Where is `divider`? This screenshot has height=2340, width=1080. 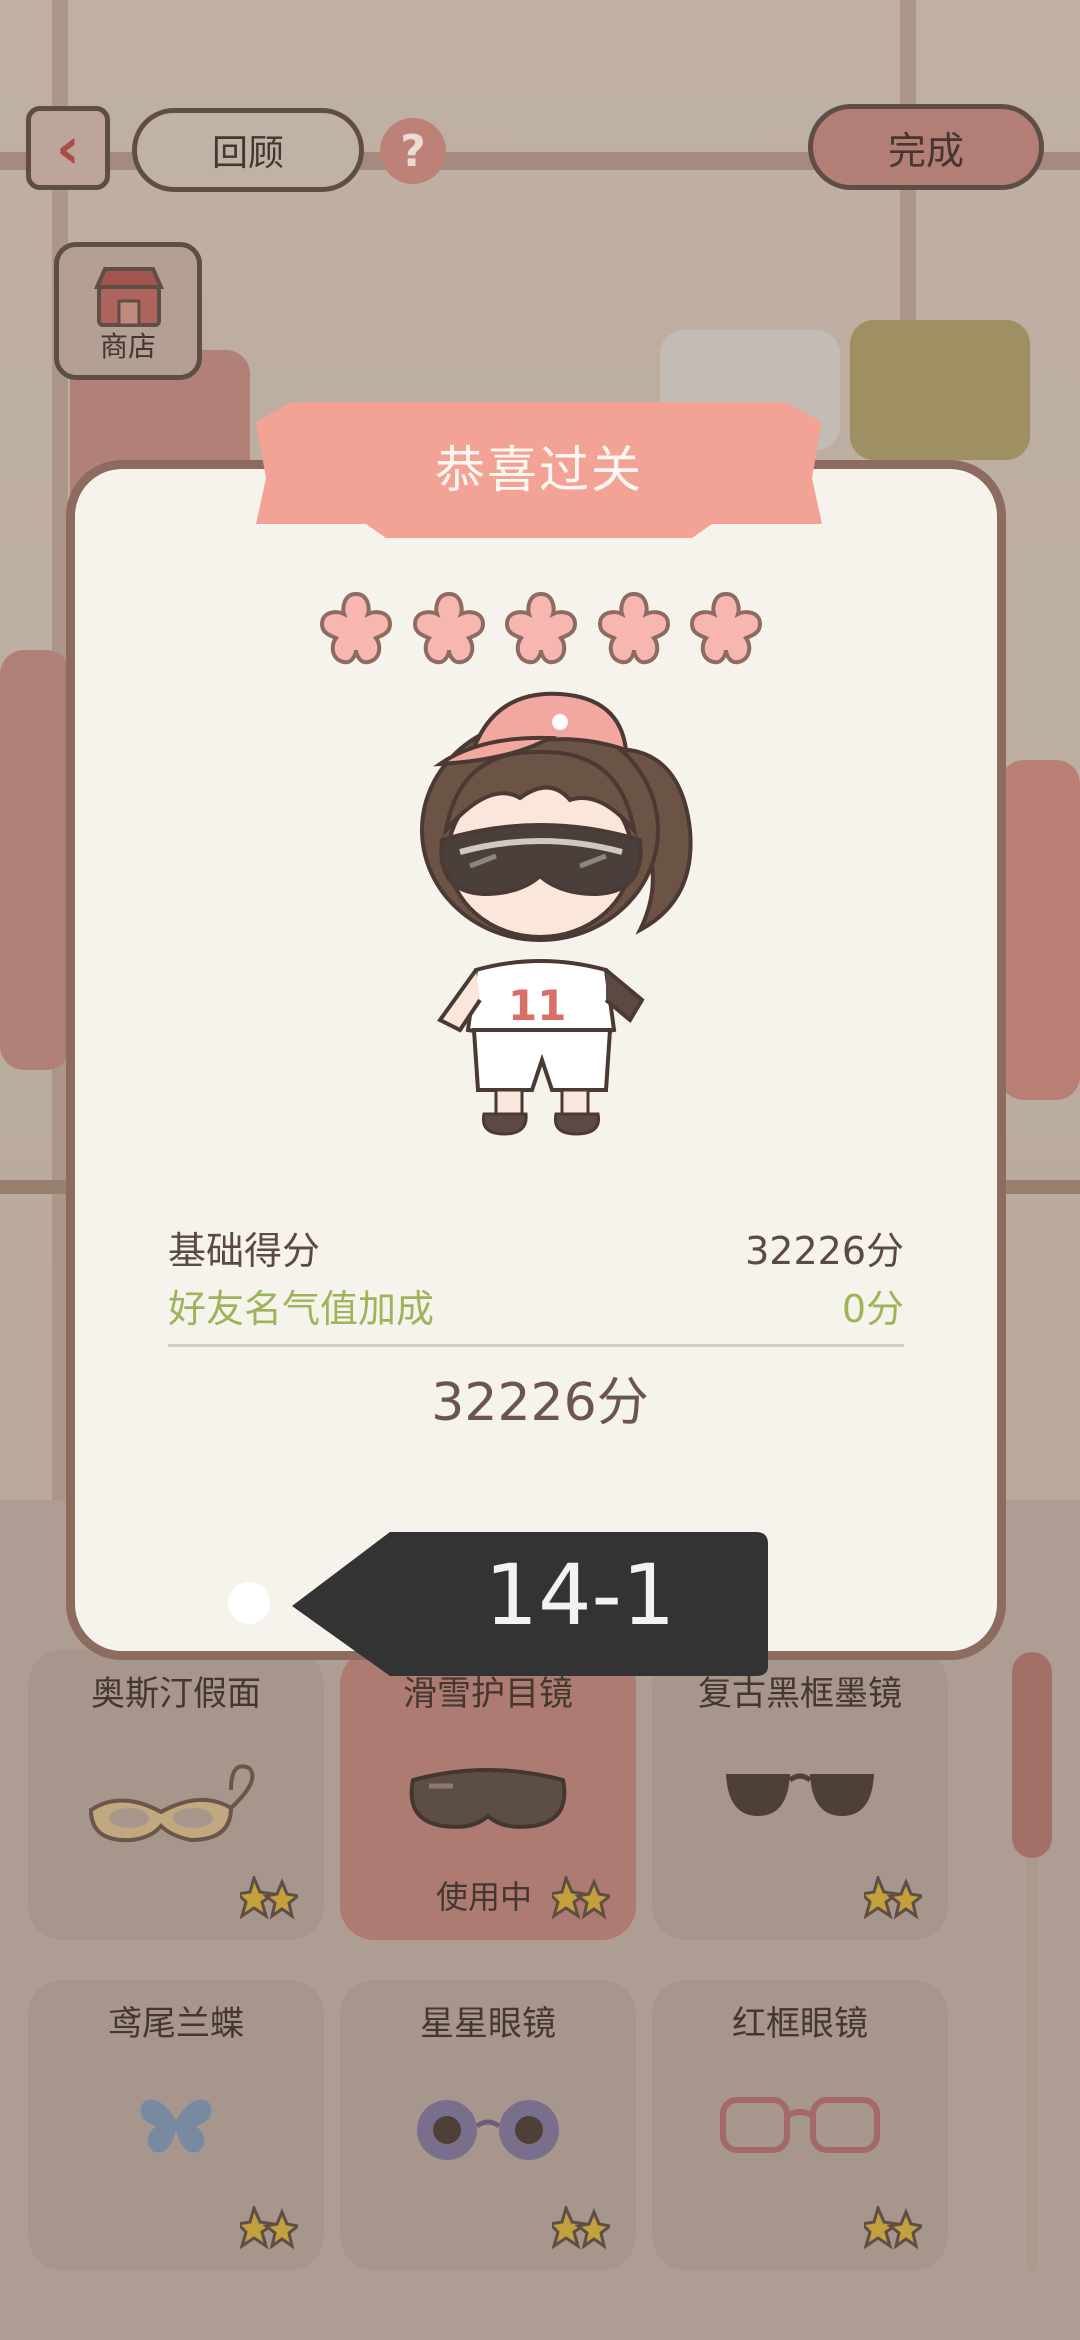
divider is located at coordinates (536, 1345).